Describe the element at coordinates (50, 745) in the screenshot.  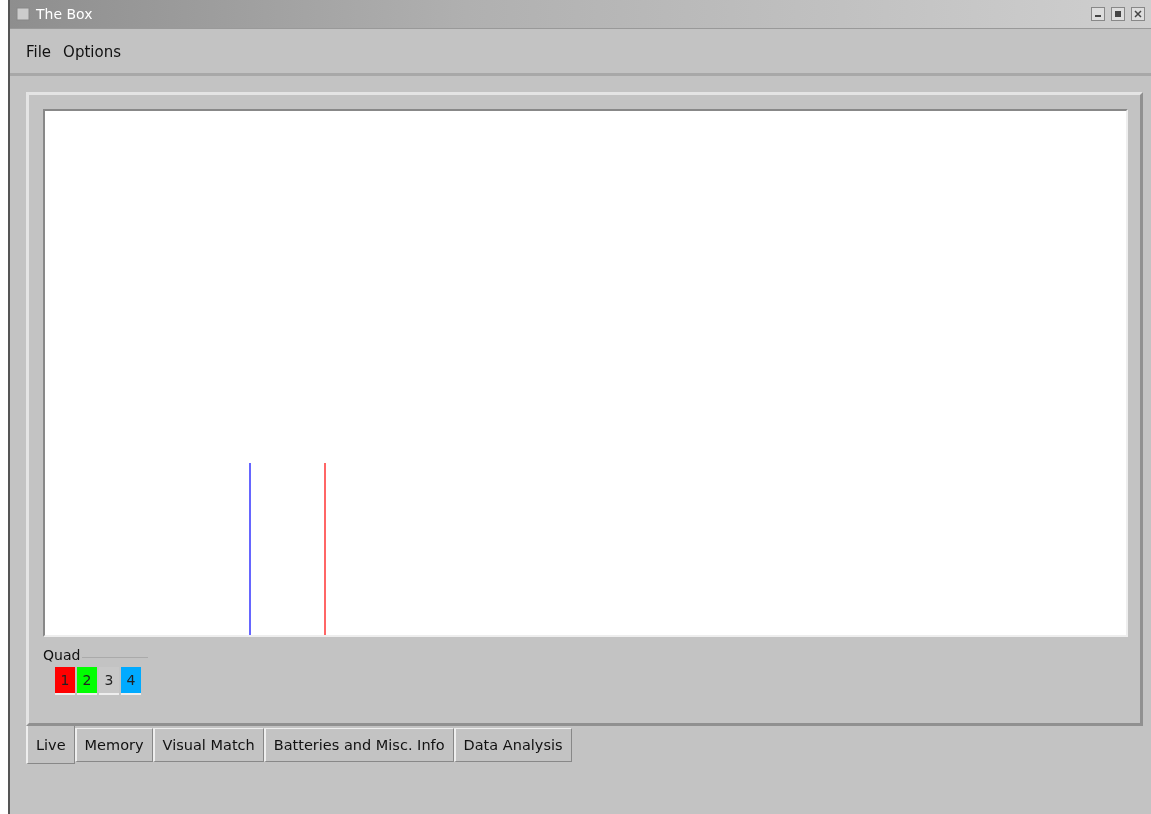
I see `tab: Live` at that location.